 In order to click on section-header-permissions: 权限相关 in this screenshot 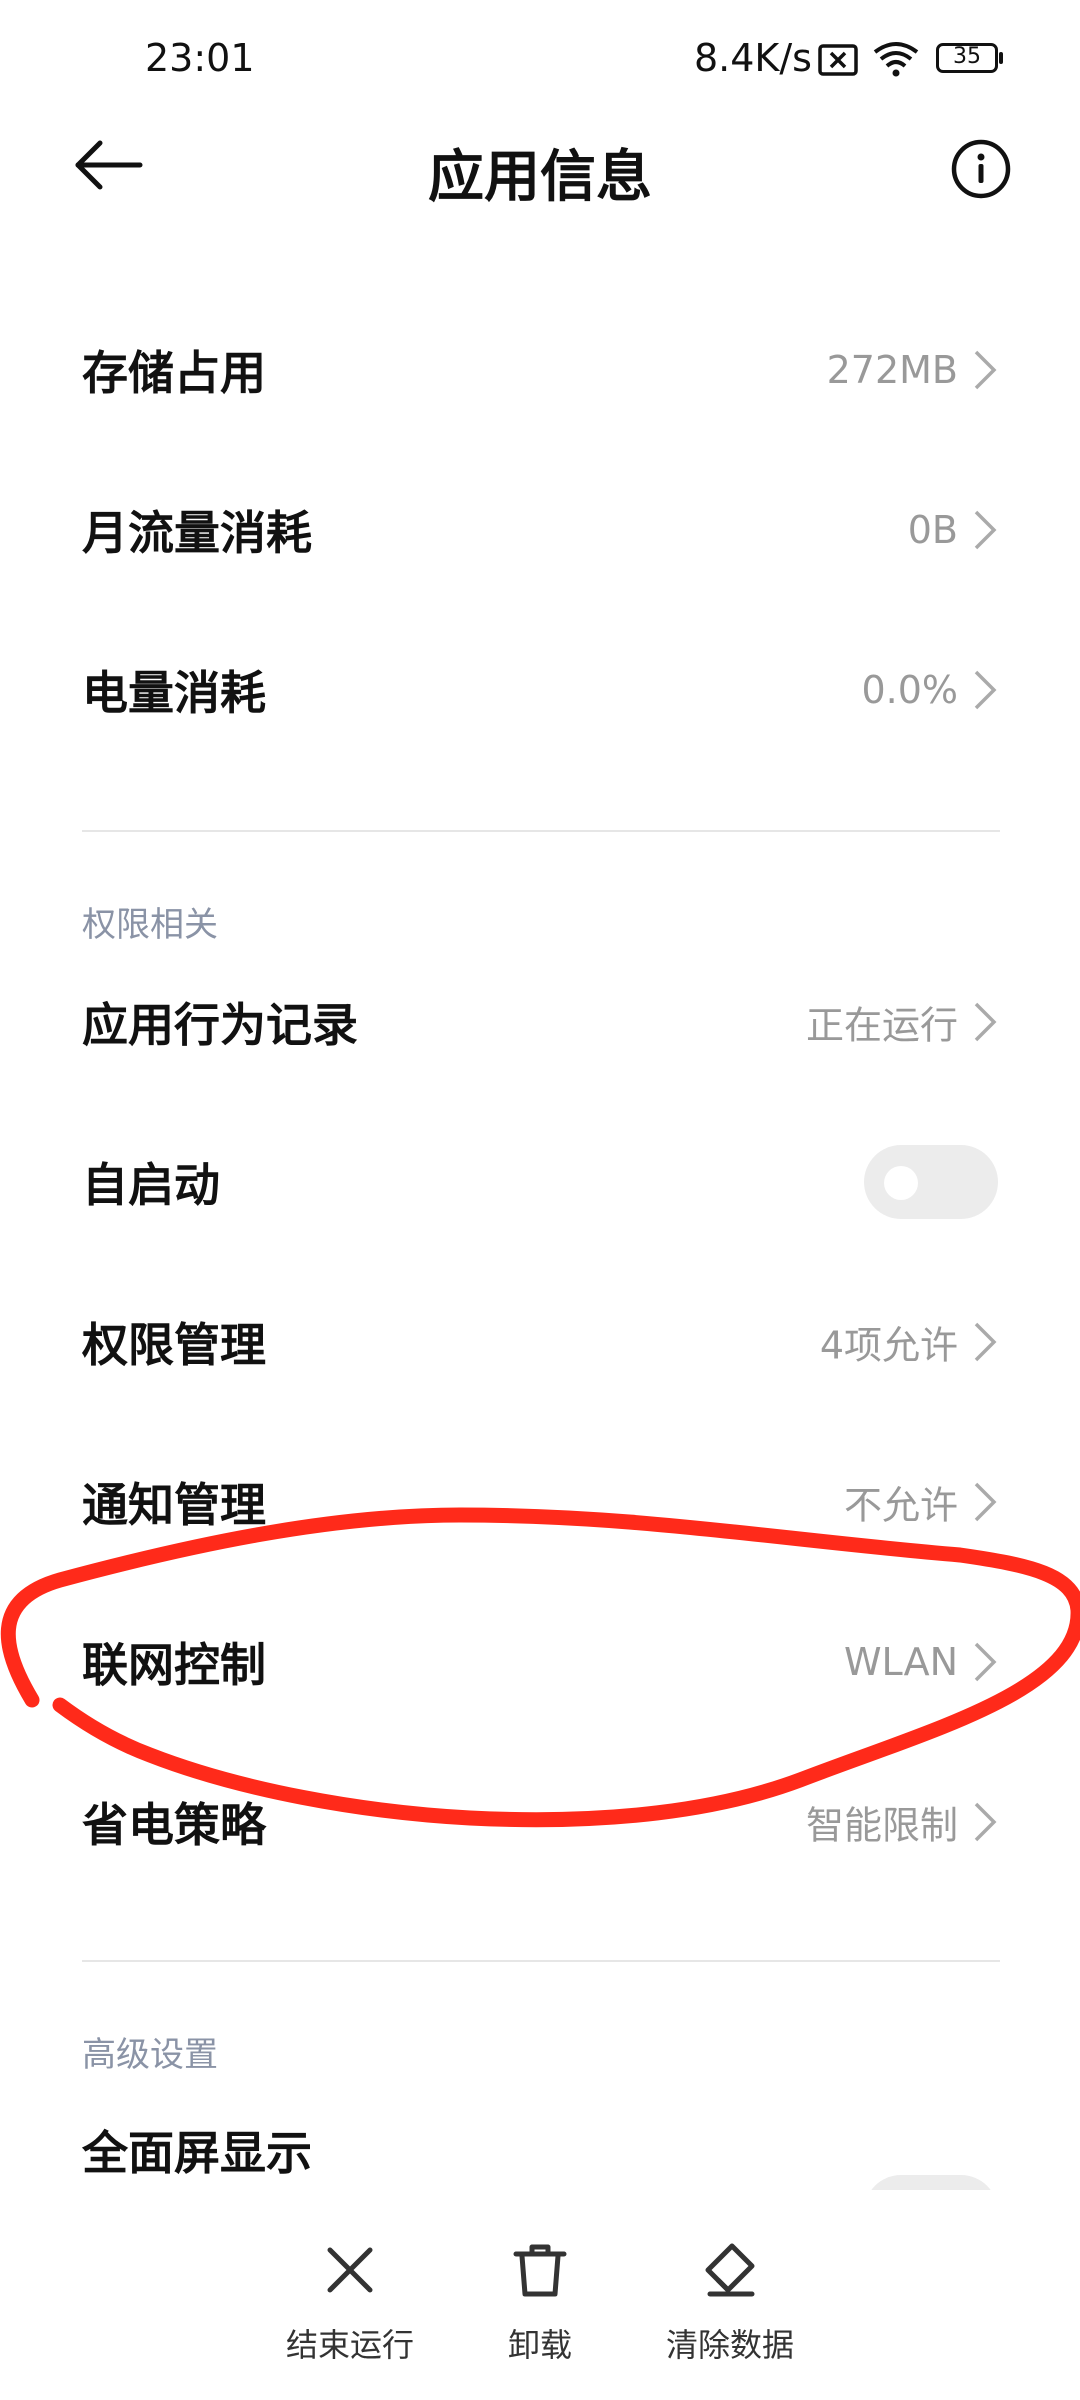, I will do `click(150, 925)`.